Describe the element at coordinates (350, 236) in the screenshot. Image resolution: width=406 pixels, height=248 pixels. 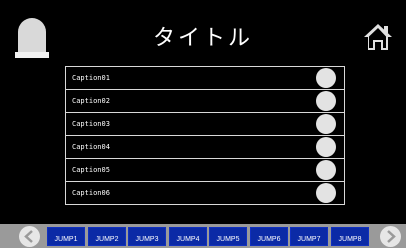
I see `jump-button-8: JUMP8` at that location.